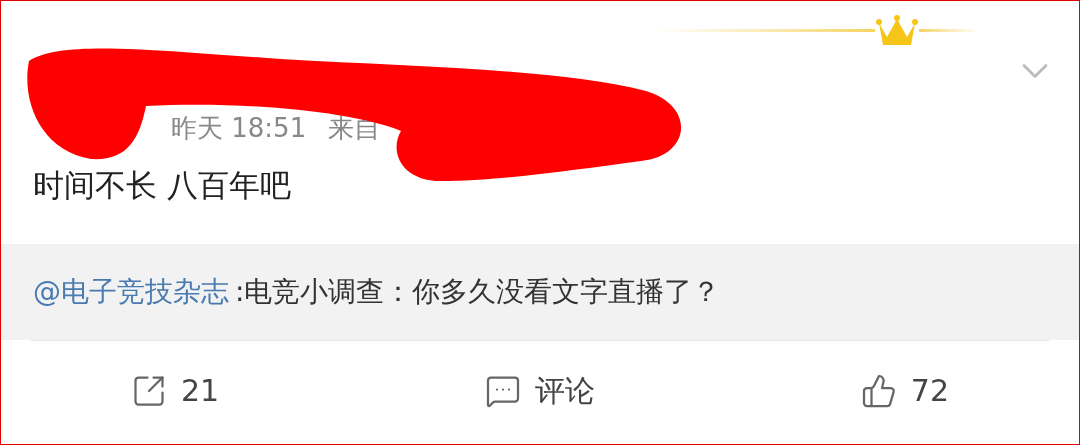  Describe the element at coordinates (162, 185) in the screenshot. I see `post-text: 时间不长 八百年吧` at that location.